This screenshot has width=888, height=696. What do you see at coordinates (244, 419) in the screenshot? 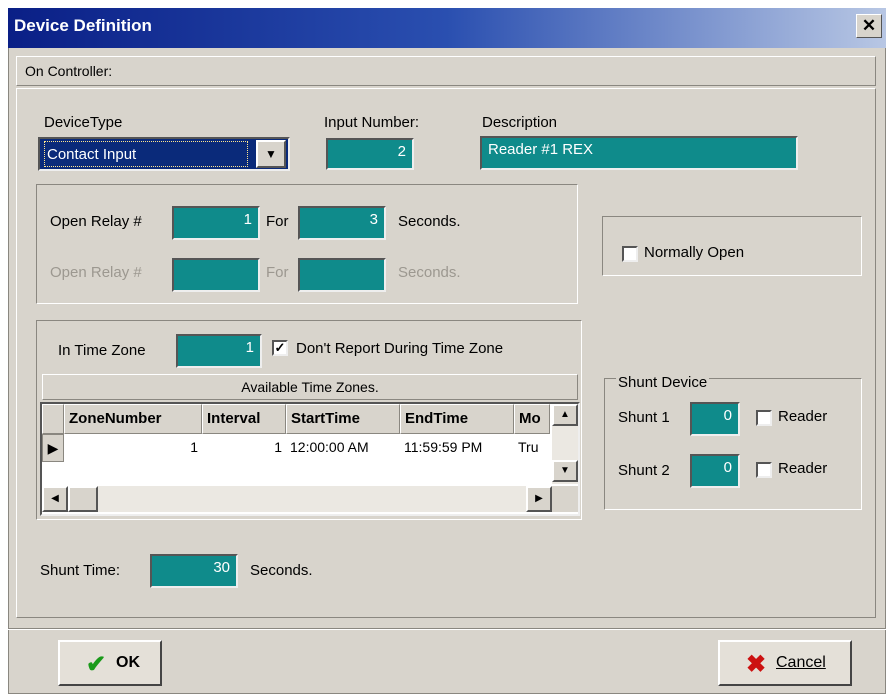
I see `column-header: Interval` at bounding box center [244, 419].